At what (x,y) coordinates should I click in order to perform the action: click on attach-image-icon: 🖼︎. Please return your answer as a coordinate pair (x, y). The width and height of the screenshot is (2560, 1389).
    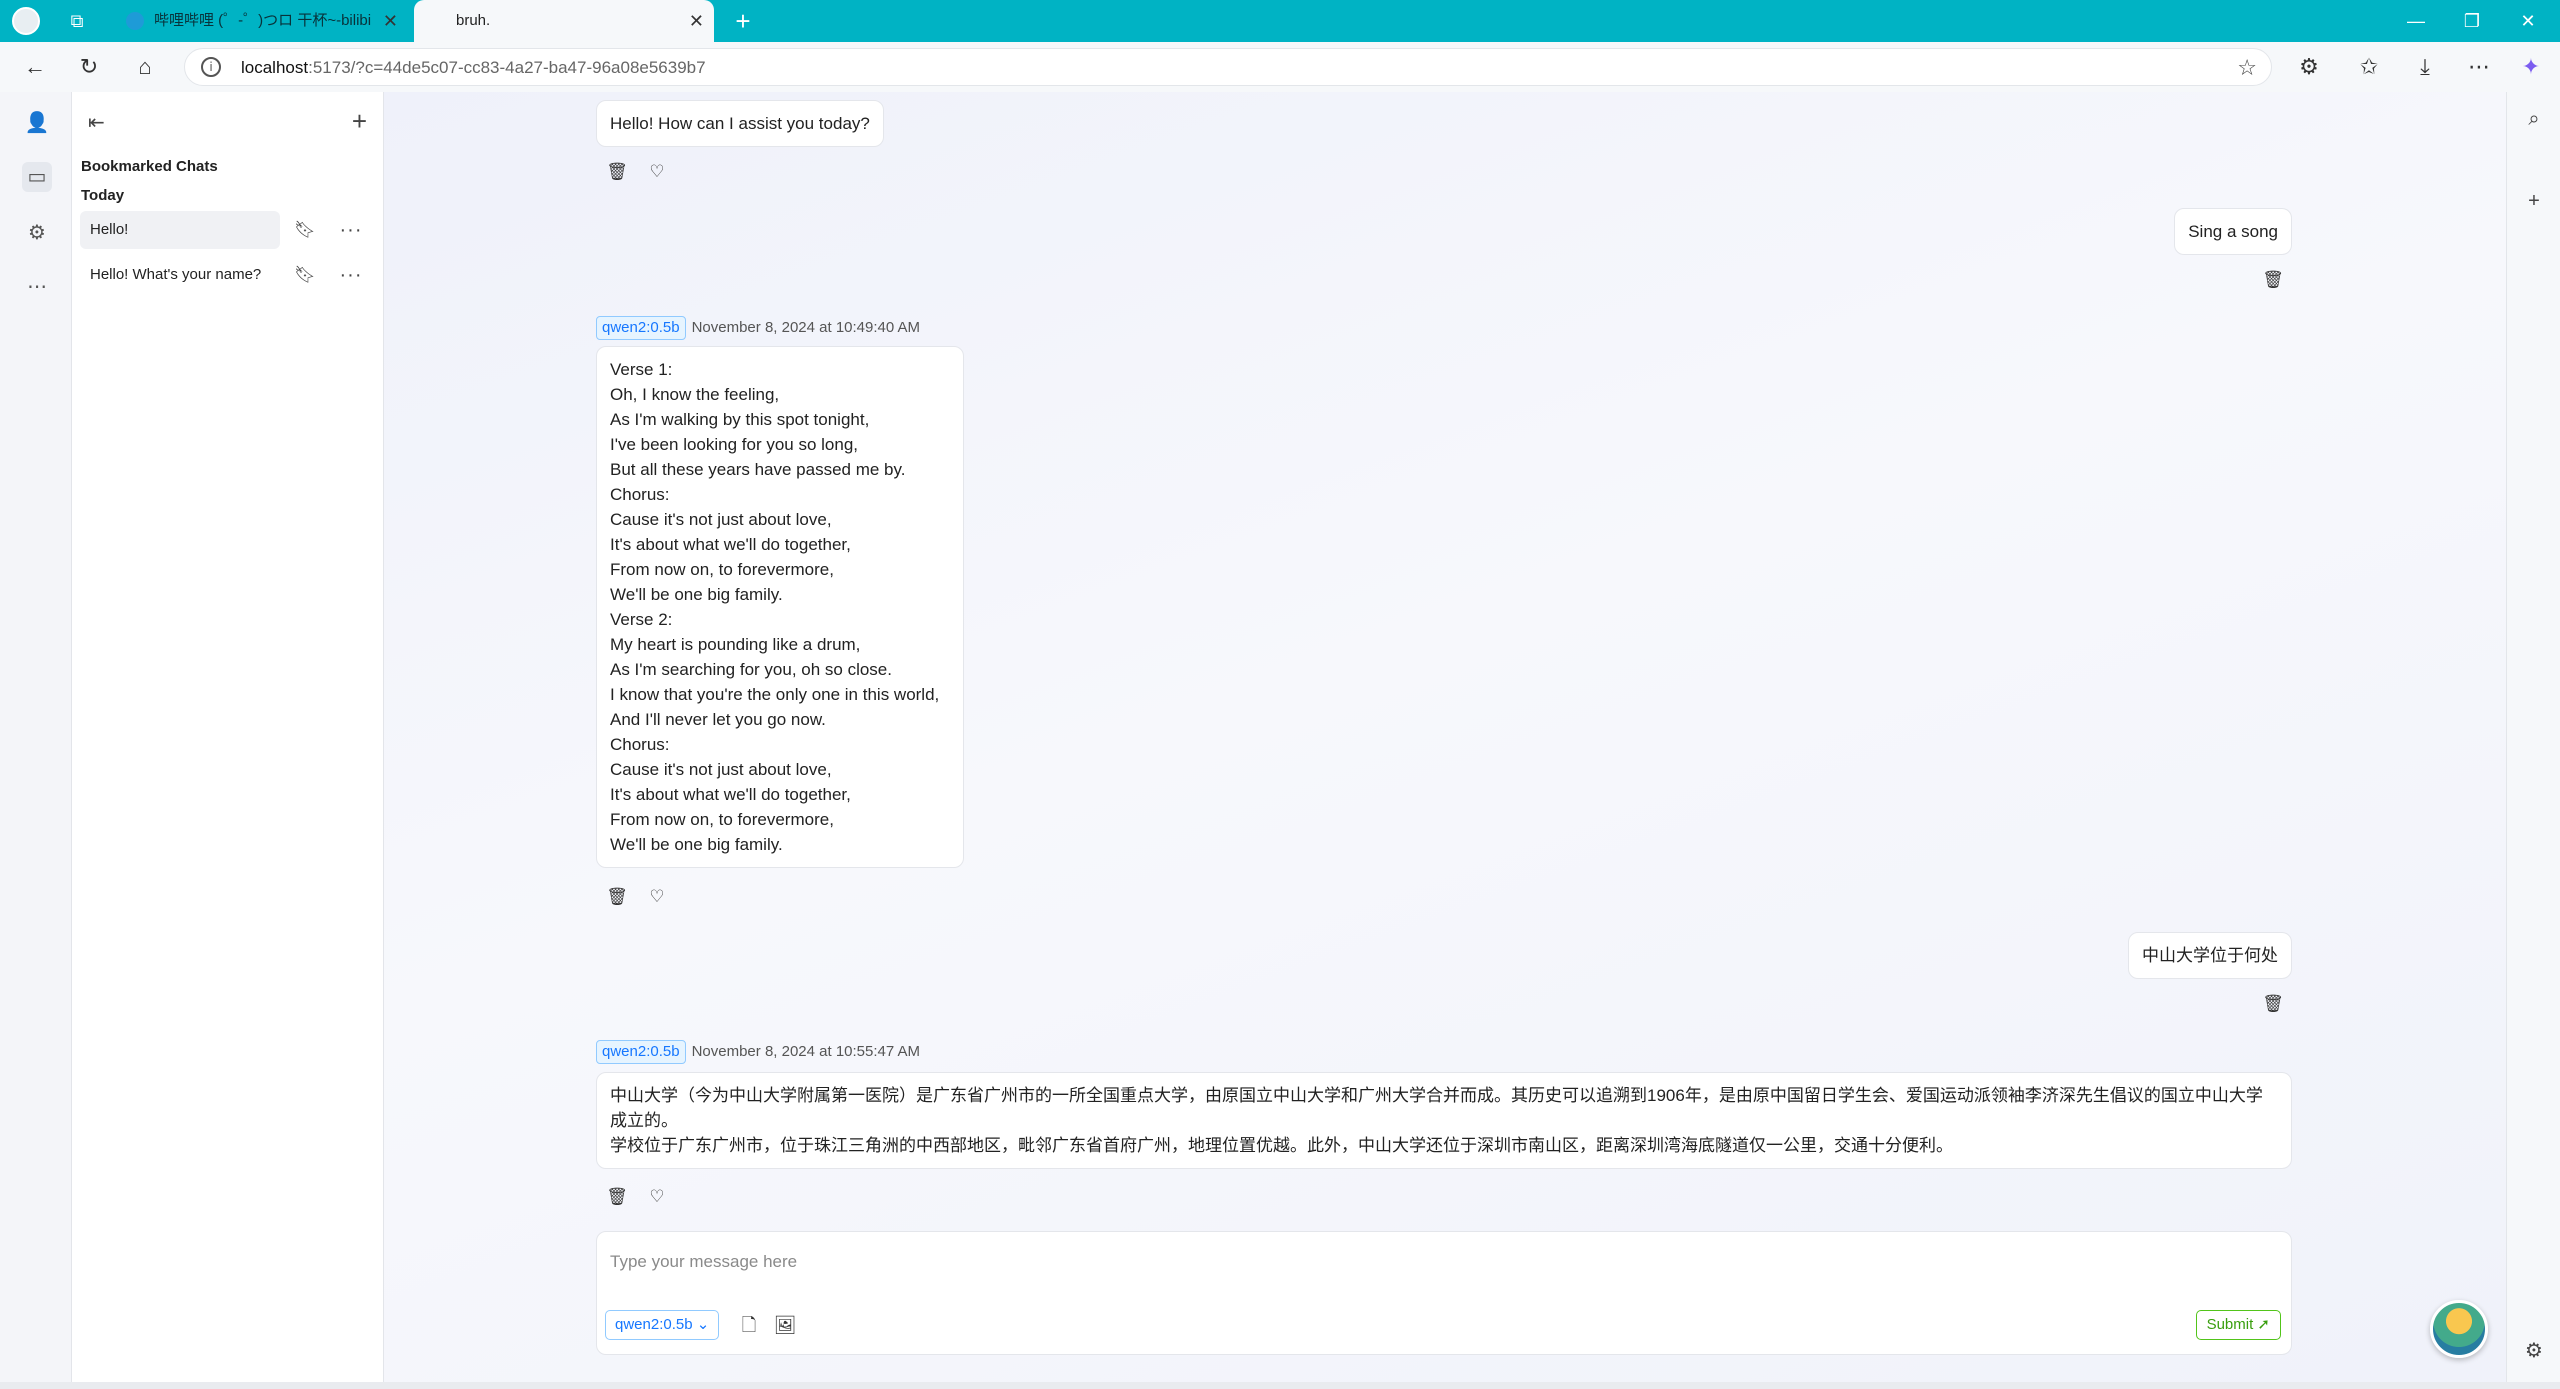
    Looking at the image, I should click on (785, 1325).